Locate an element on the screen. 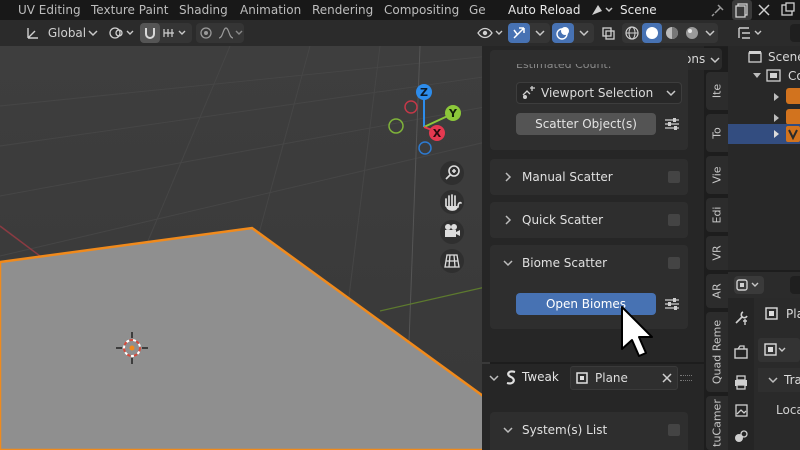 Image resolution: width=800 pixels, height=450 pixels. wireframe-shading-button is located at coordinates (632, 33).